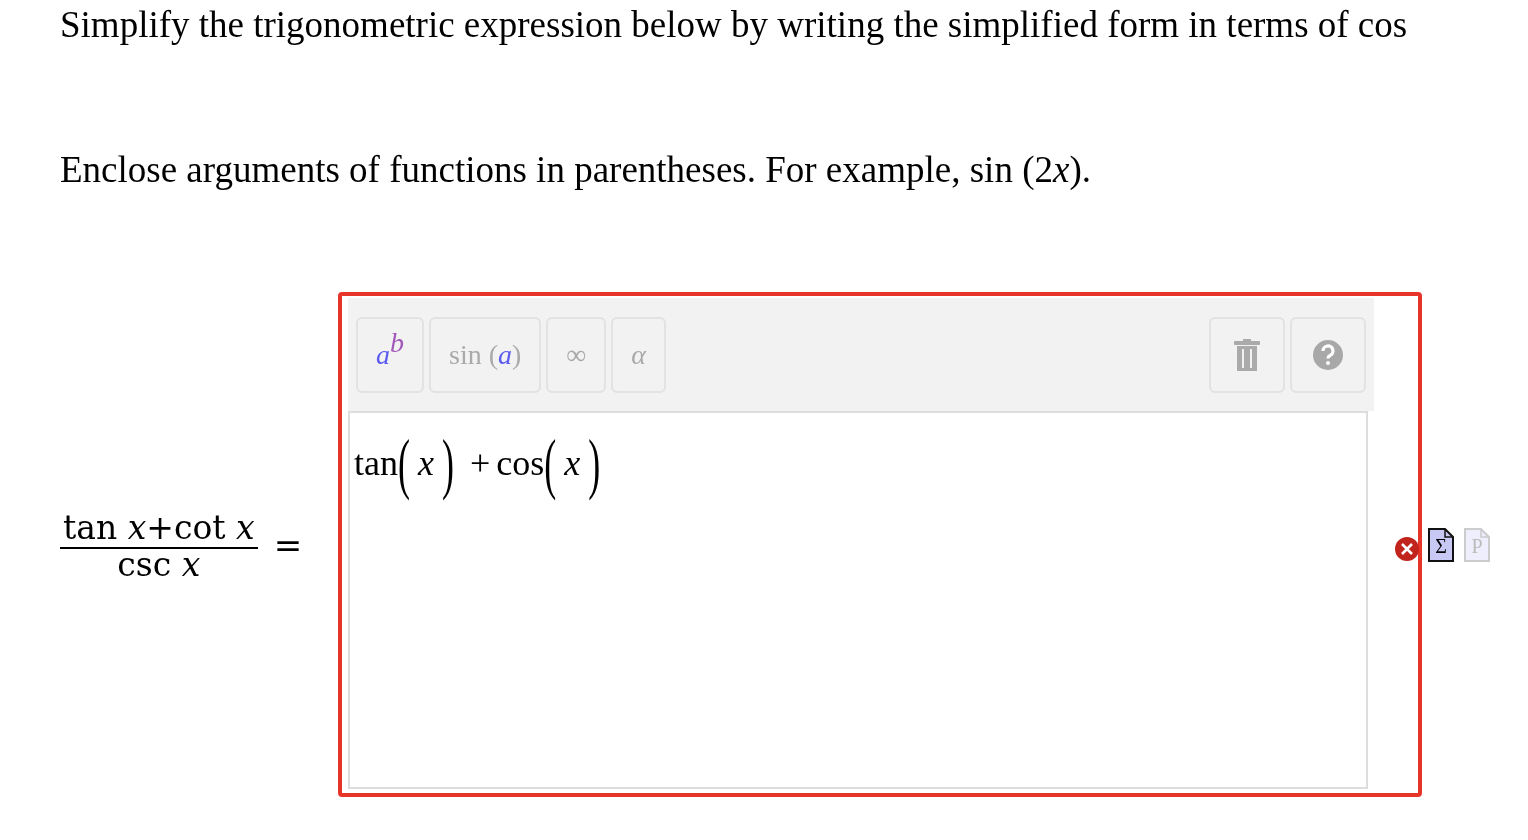 The image size is (1528, 840). I want to click on document-button: Σ, so click(1441, 544).